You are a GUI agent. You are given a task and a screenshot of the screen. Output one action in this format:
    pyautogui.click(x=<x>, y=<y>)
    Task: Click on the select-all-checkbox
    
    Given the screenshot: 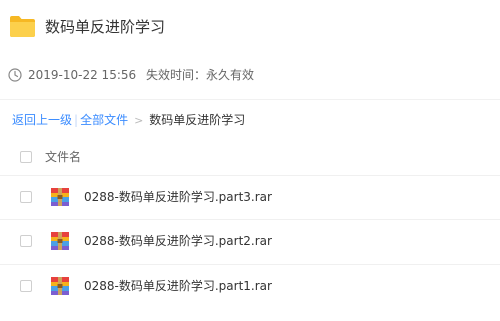 What is the action you would take?
    pyautogui.click(x=26, y=157)
    